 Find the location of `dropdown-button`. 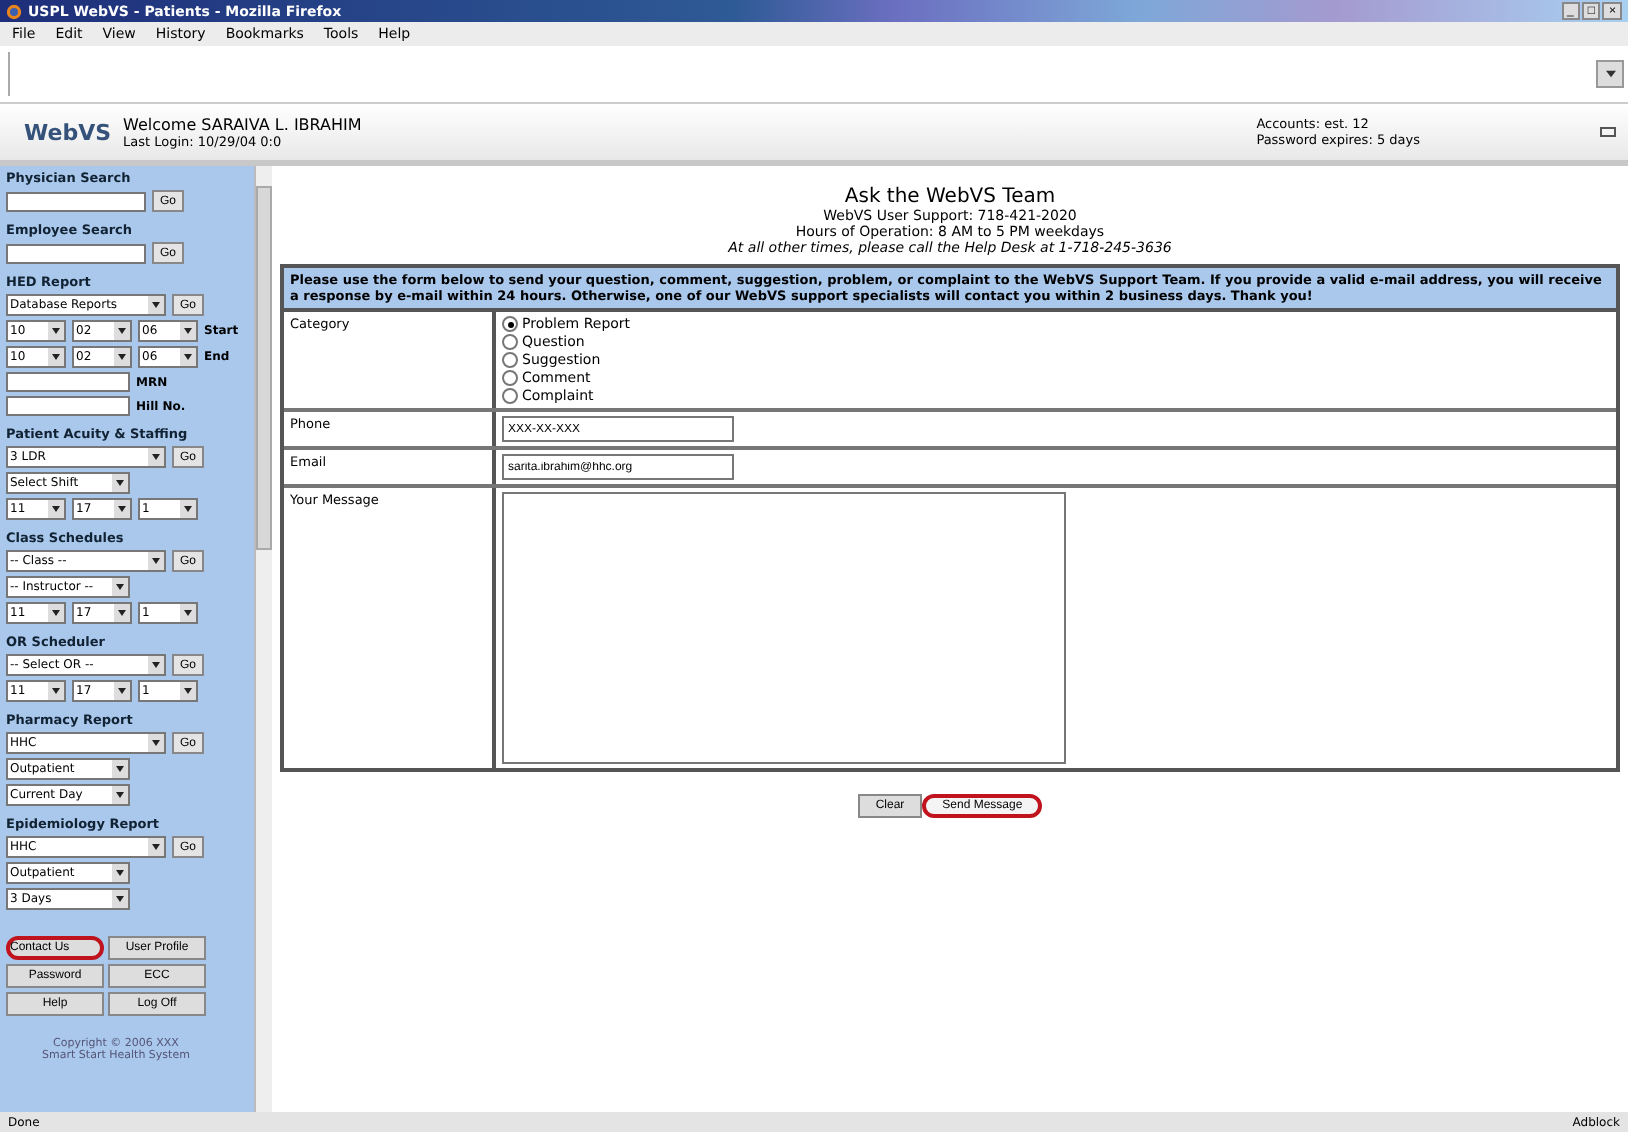

dropdown-button is located at coordinates (1610, 74).